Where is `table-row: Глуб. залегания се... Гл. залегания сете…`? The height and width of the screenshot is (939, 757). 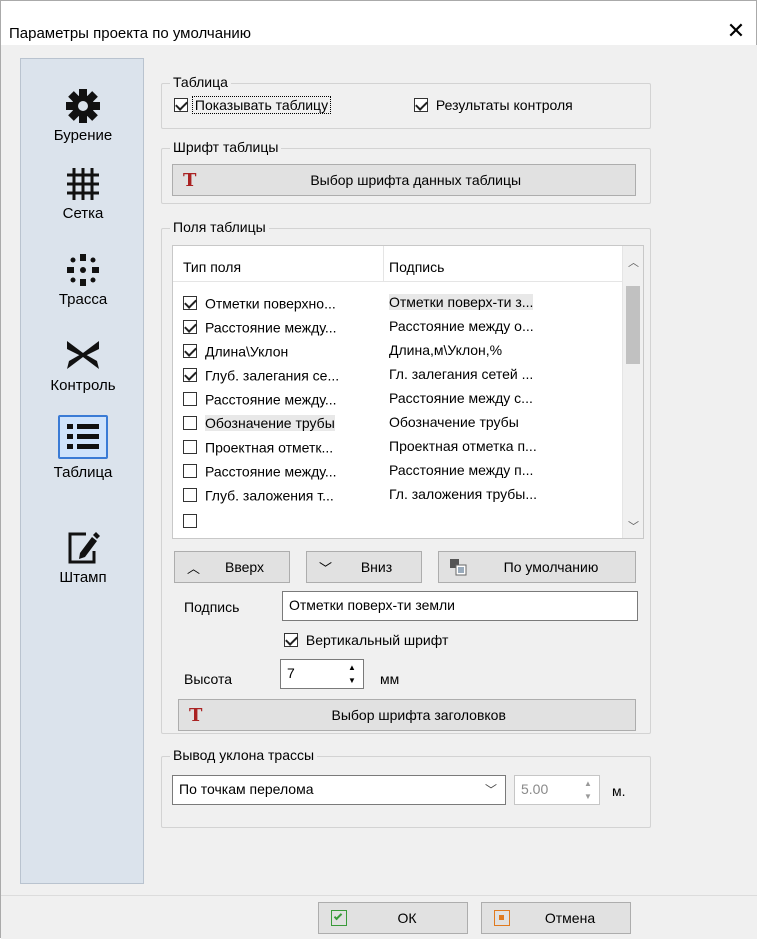
table-row: Глуб. залегания се... Гл. залегания сете… is located at coordinates (398, 374).